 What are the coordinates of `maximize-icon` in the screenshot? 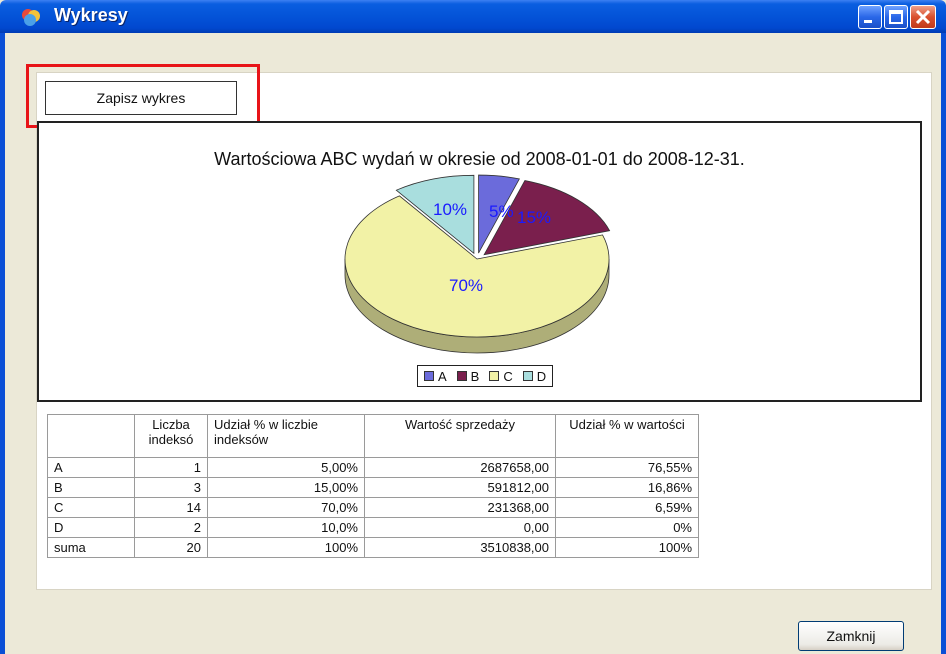 It's located at (896, 17).